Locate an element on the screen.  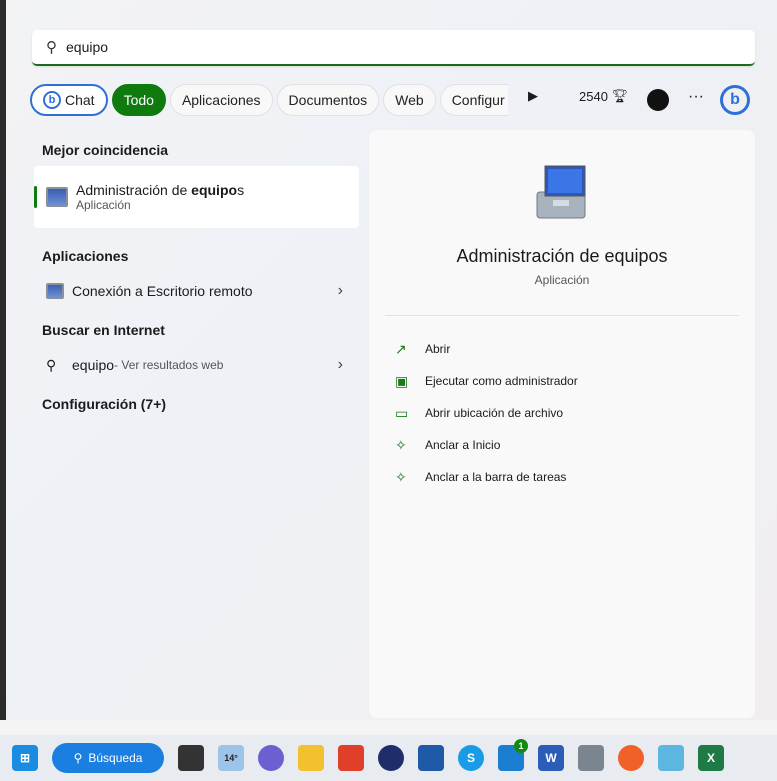
chip-todo: Todo is located at coordinates (138, 100).